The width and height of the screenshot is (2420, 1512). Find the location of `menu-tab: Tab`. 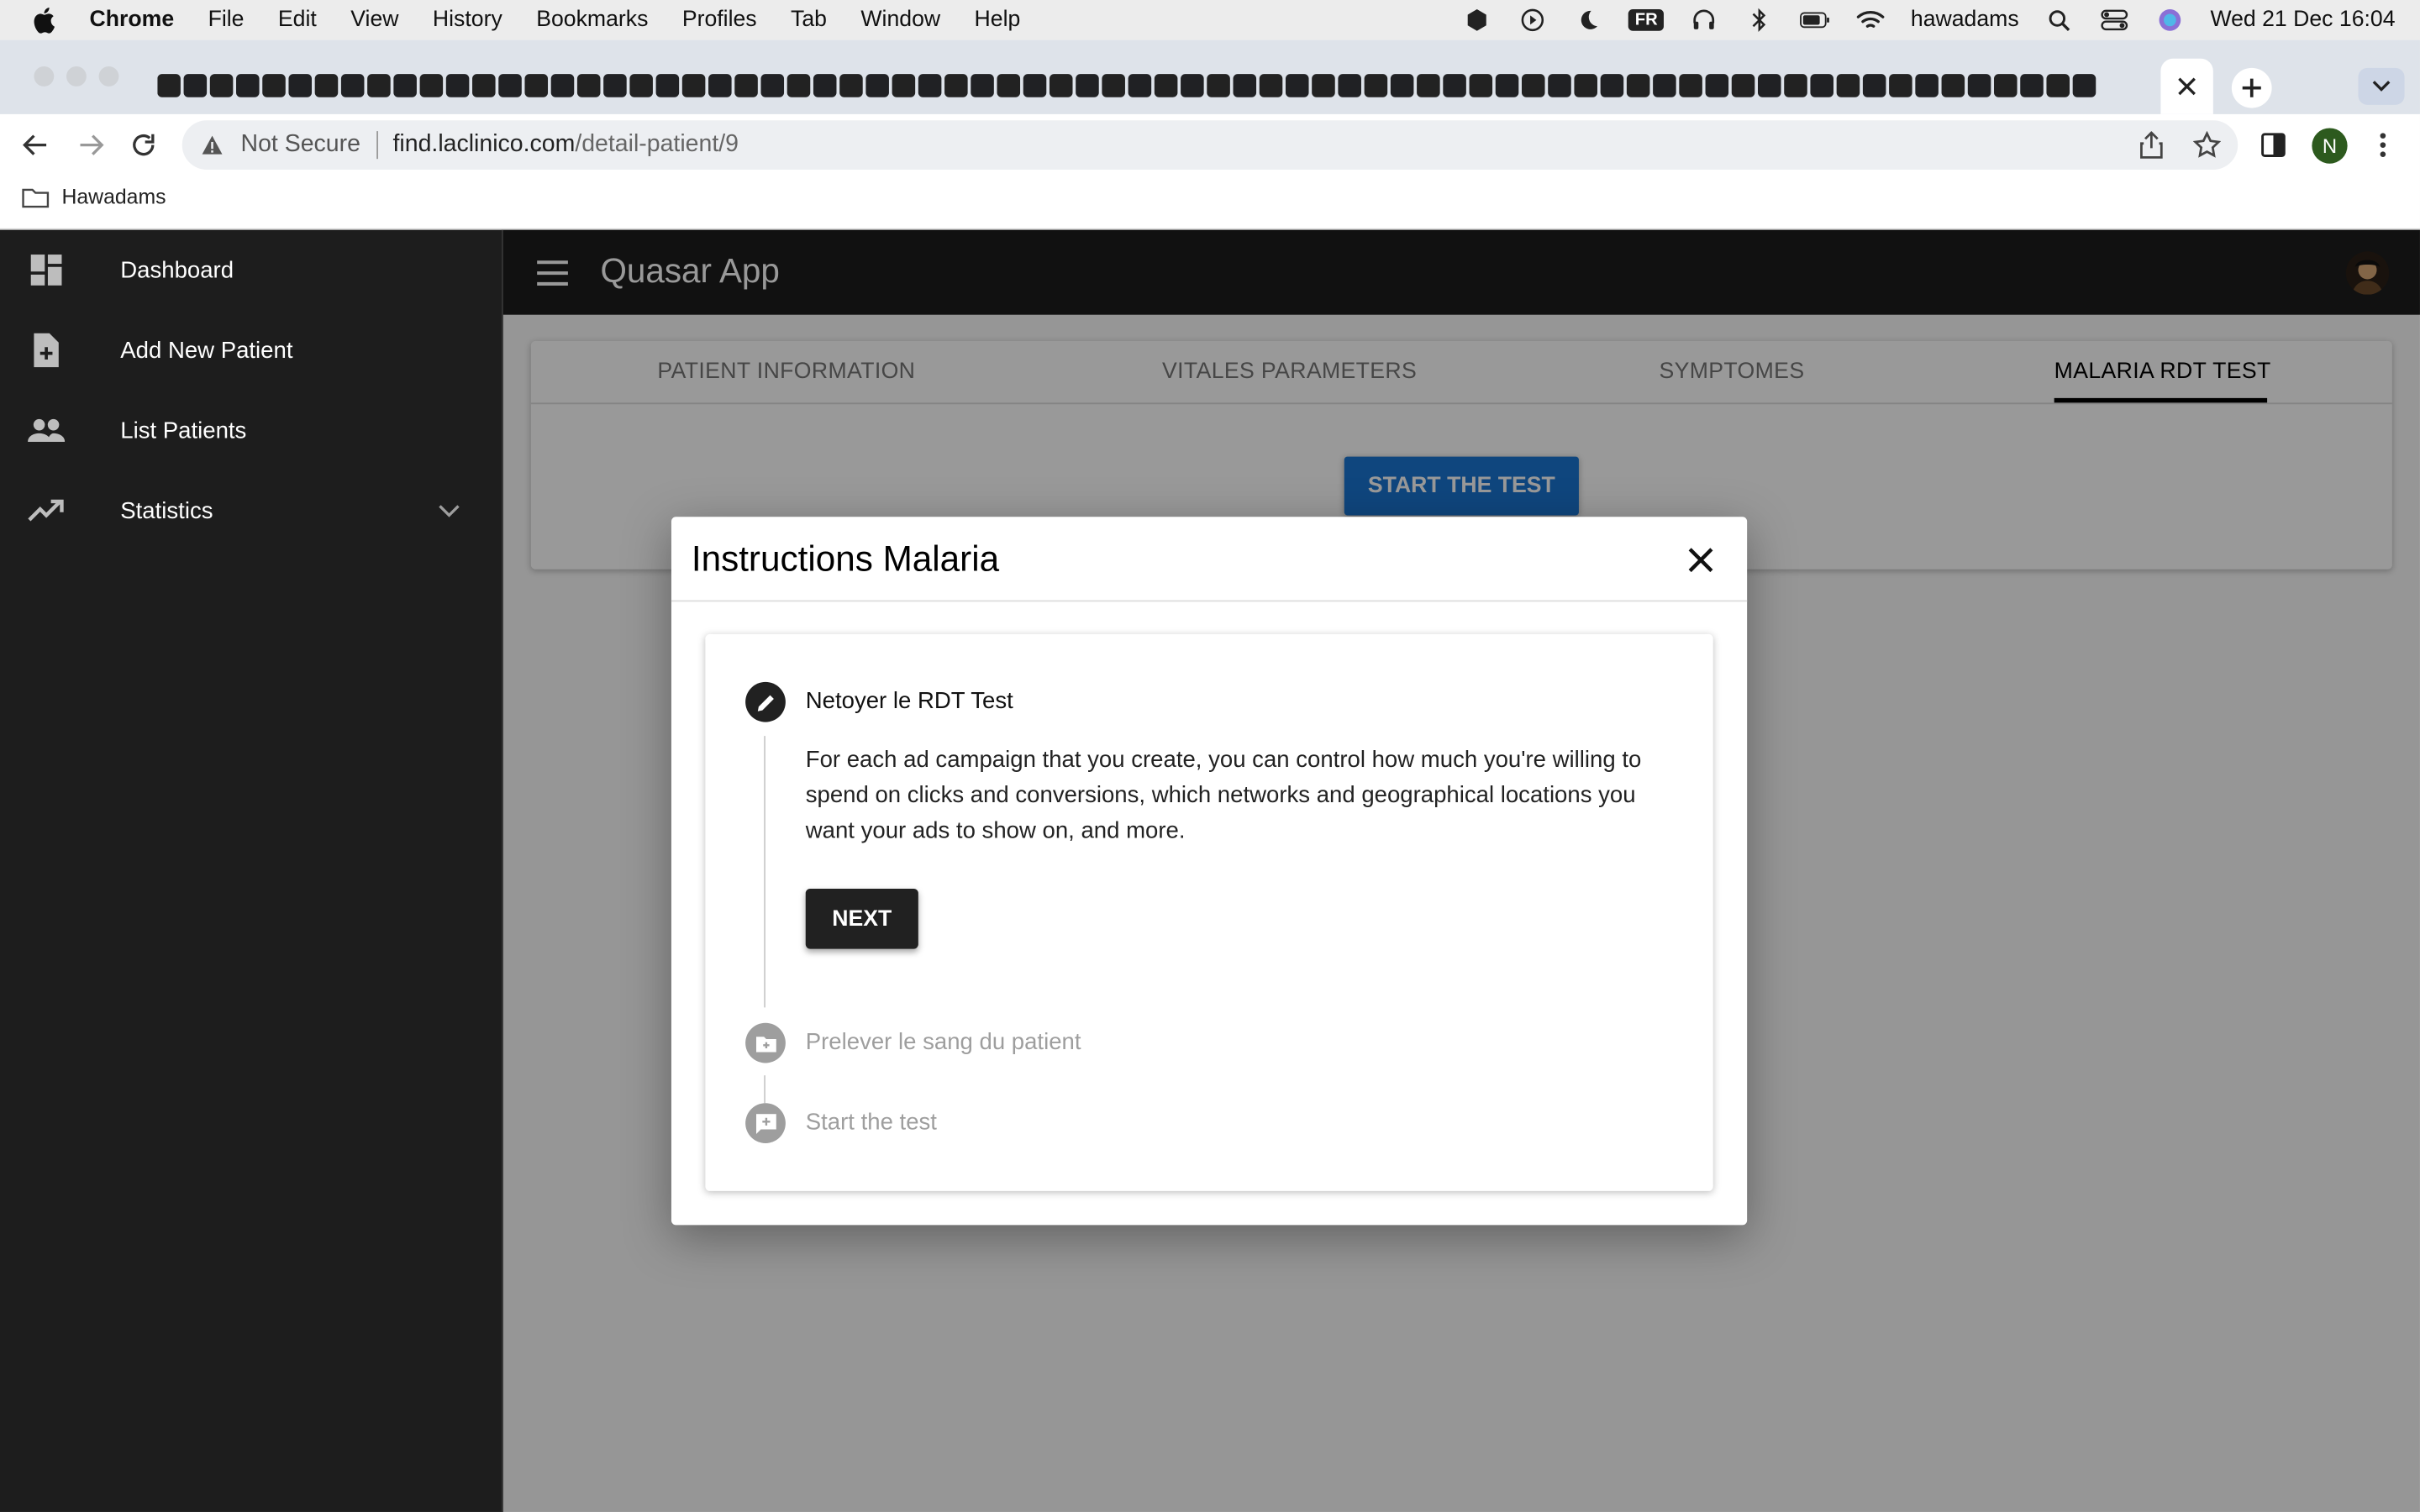

menu-tab: Tab is located at coordinates (809, 20).